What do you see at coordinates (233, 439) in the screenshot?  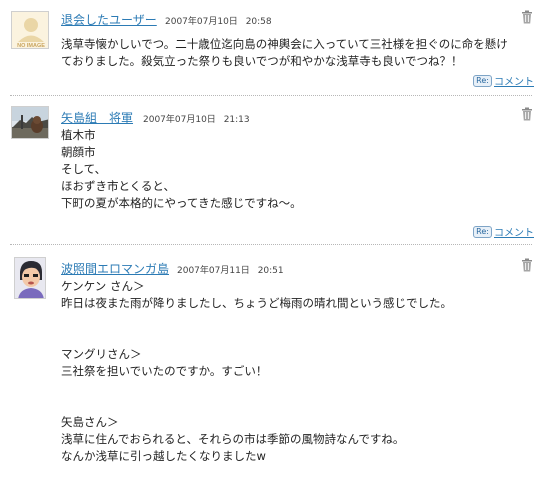 I see `comment-line: 浅草に住んでおられると、それらの市は季節の風物詩なんですね。` at bounding box center [233, 439].